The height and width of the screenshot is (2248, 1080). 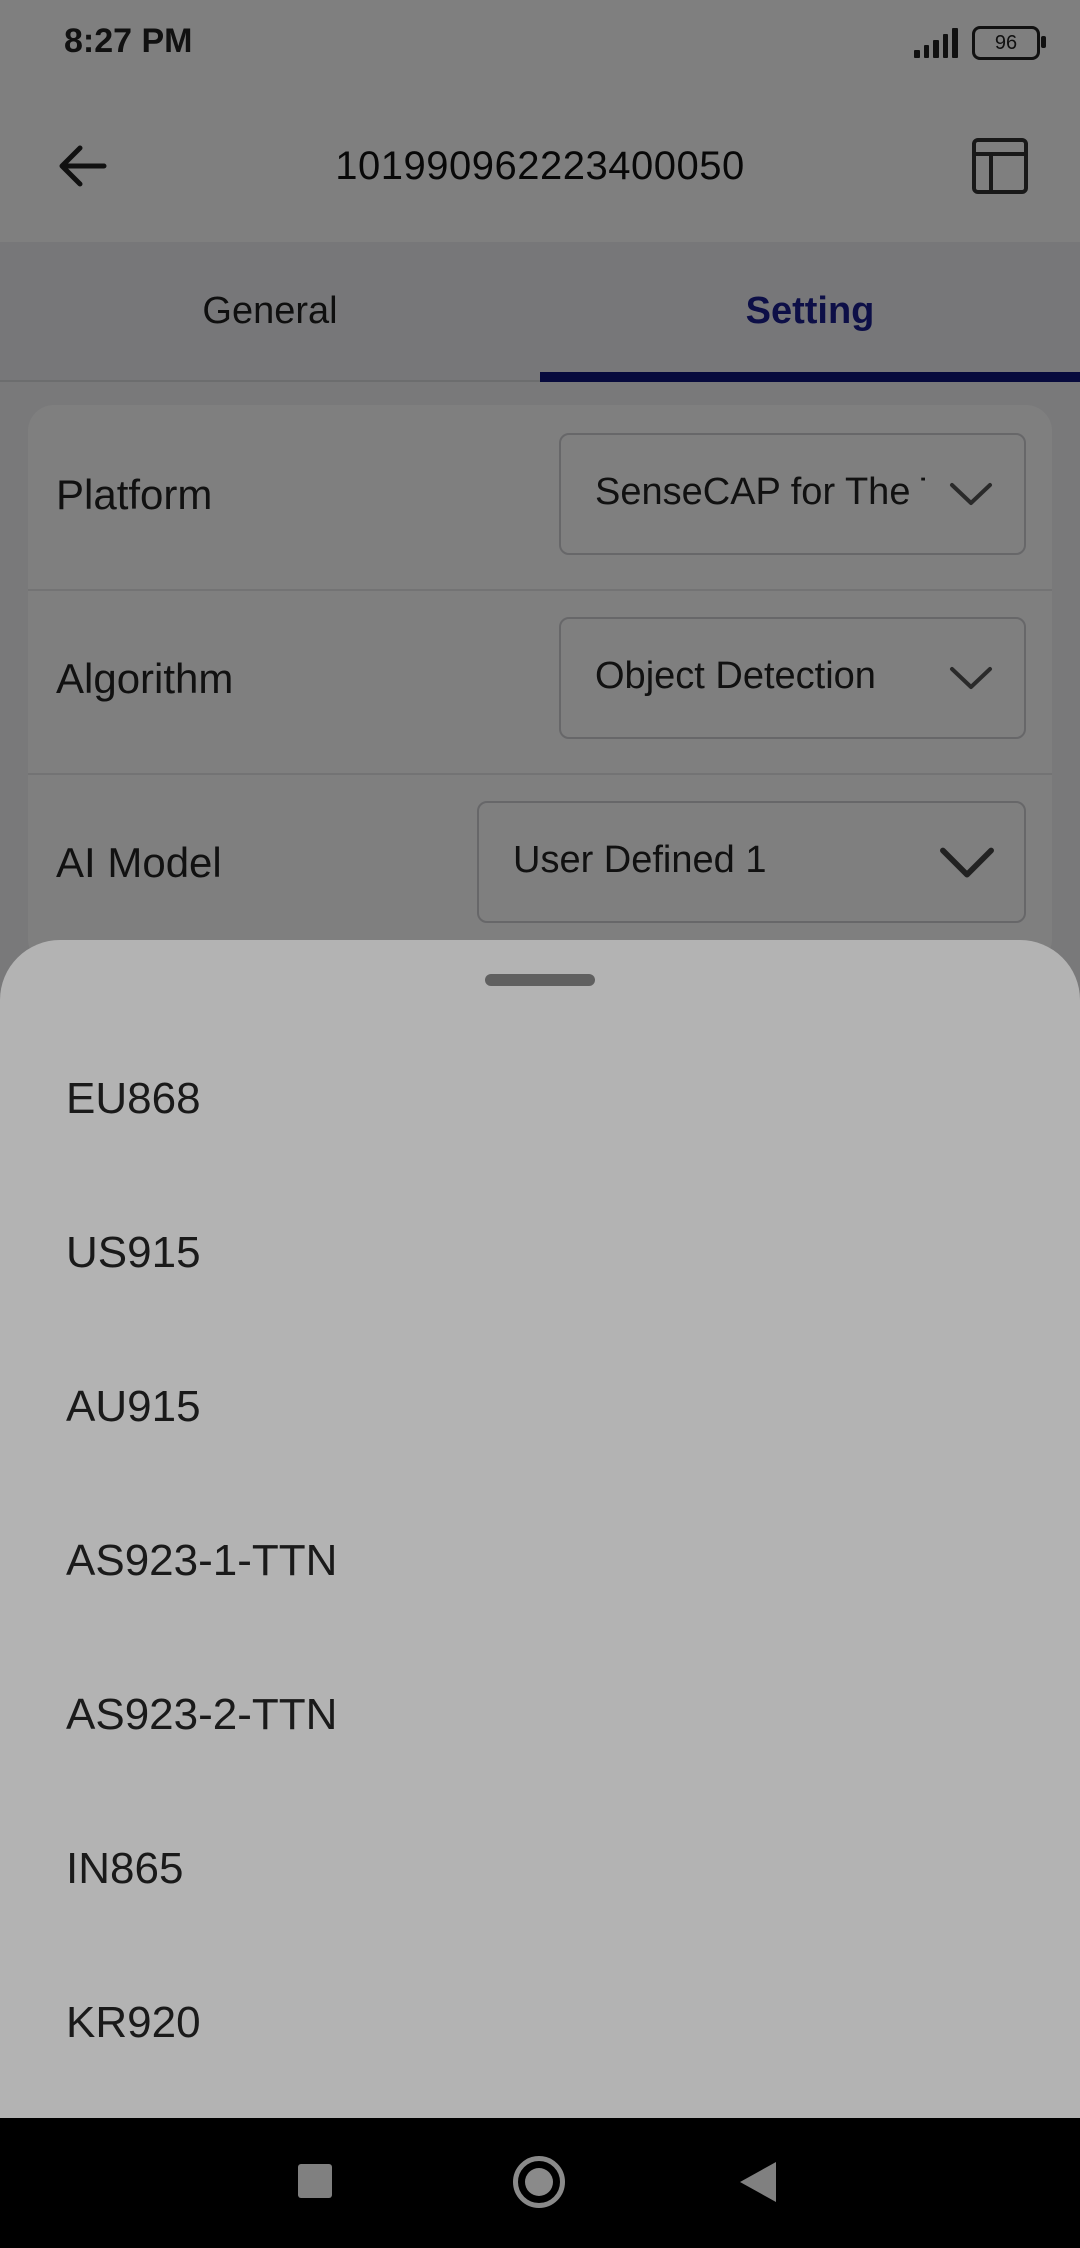 I want to click on option-item: US915, so click(x=540, y=1253).